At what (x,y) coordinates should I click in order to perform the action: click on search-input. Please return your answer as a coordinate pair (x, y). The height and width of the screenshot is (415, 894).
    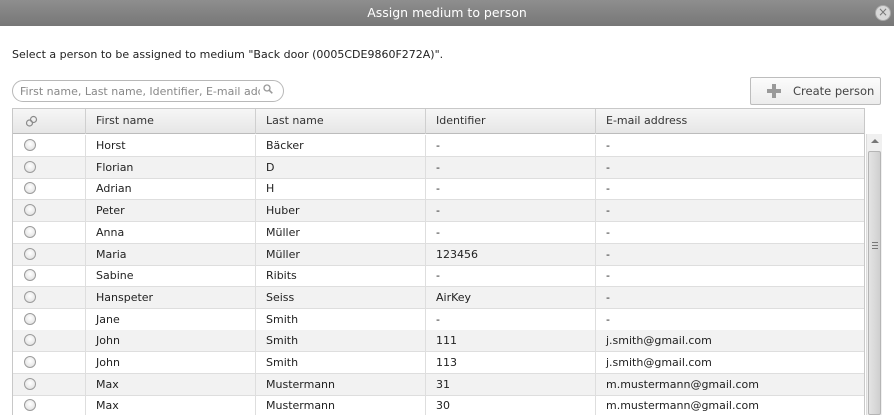
    Looking at the image, I should click on (140, 91).